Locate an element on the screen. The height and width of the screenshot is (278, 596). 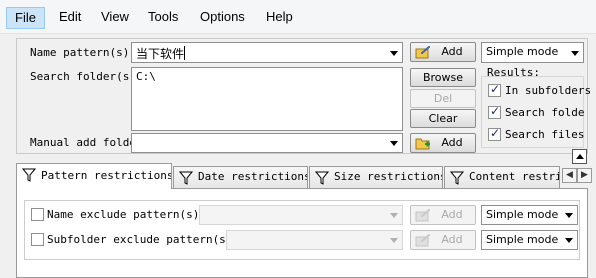
add-manual-folder-button: Add is located at coordinates (443, 143).